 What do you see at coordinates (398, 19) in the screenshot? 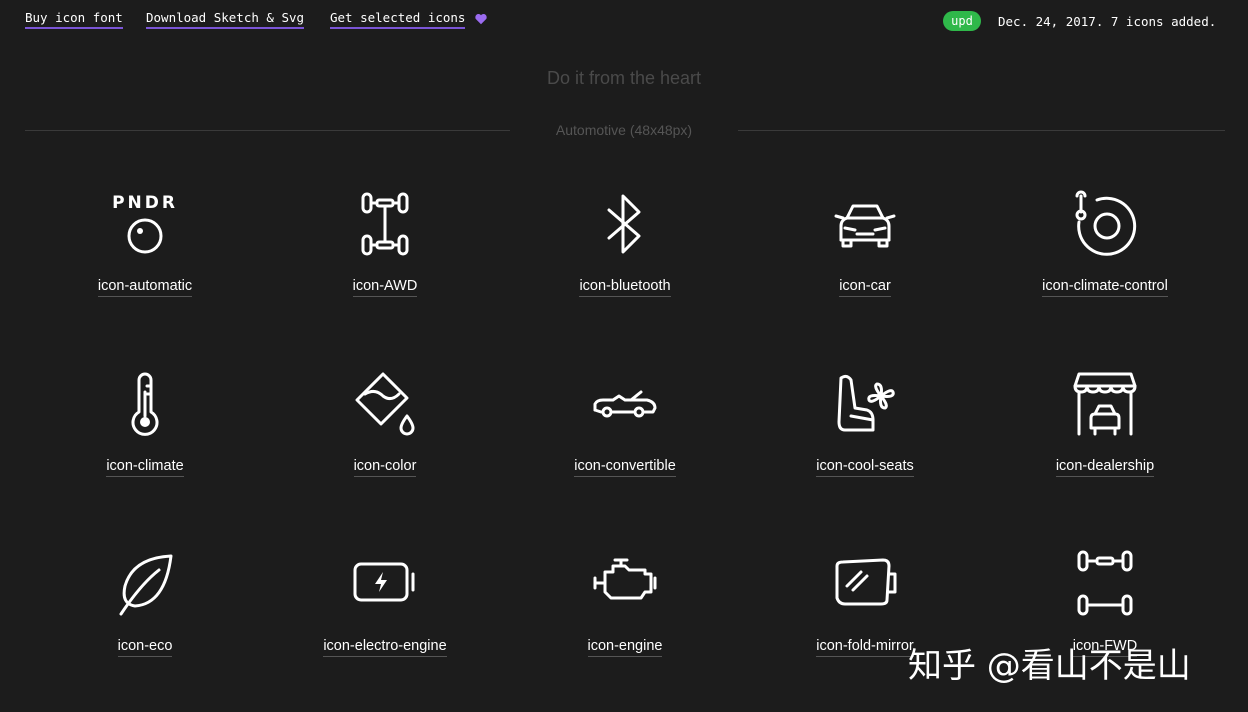
I see `get-selected-icons-link: Get selected icons` at bounding box center [398, 19].